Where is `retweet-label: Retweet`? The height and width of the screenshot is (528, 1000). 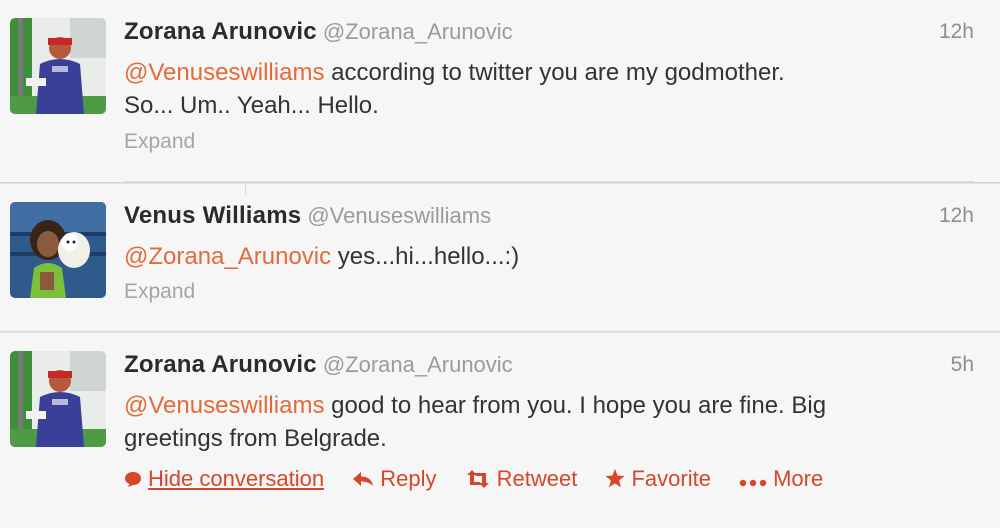
retweet-label: Retweet is located at coordinates (537, 479).